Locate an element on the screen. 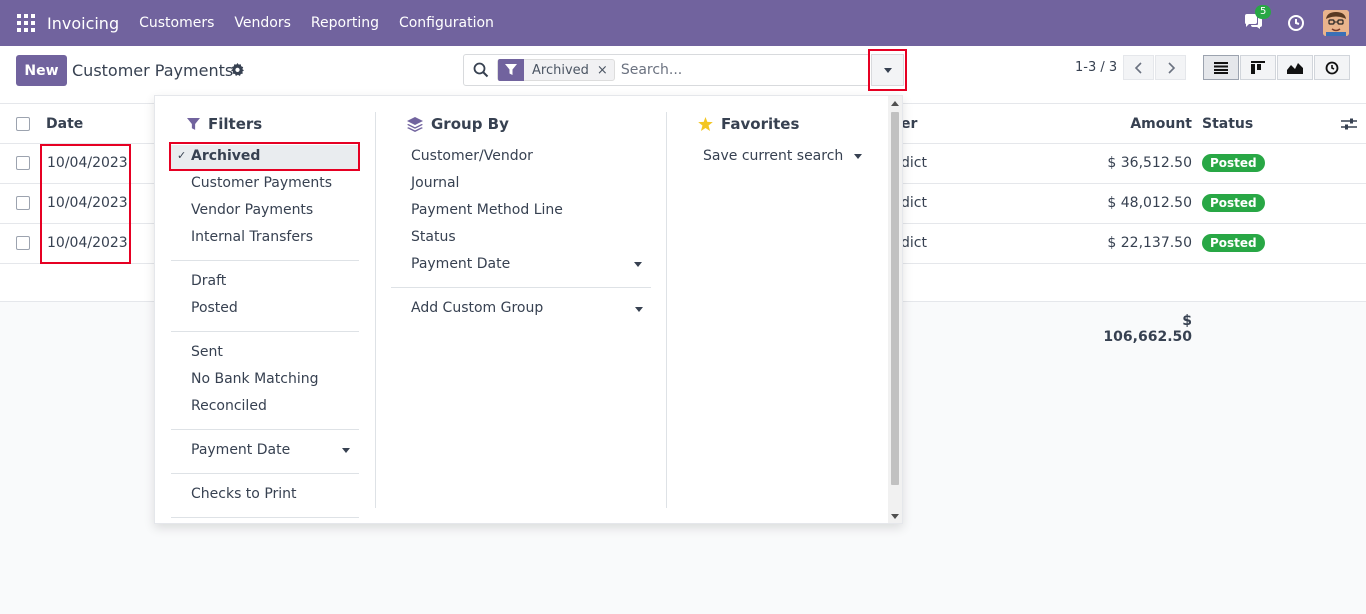 This screenshot has height=614, width=1366. menu-configuration: Configuration is located at coordinates (446, 23).